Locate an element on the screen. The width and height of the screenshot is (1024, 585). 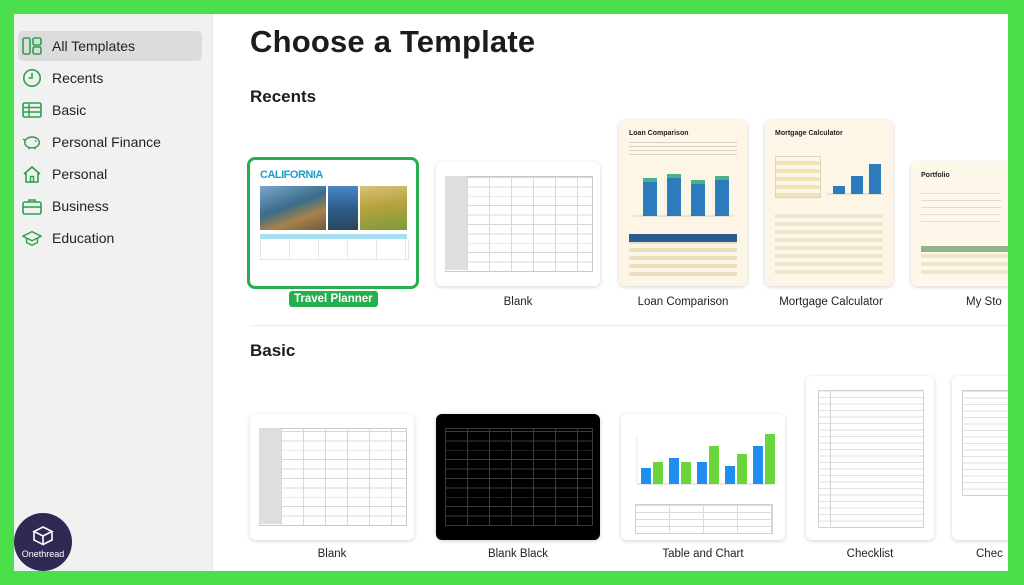
template-label: Loan Comparison is located at coordinates (683, 302).